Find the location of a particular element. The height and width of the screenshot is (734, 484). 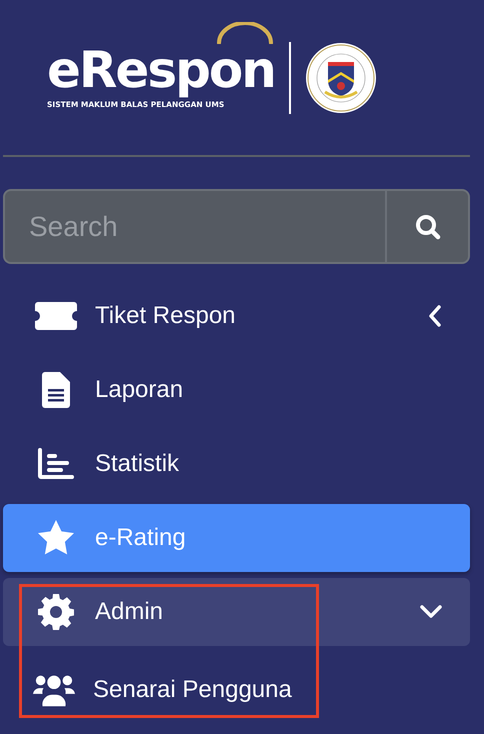

search-field: Search is located at coordinates (194, 226).